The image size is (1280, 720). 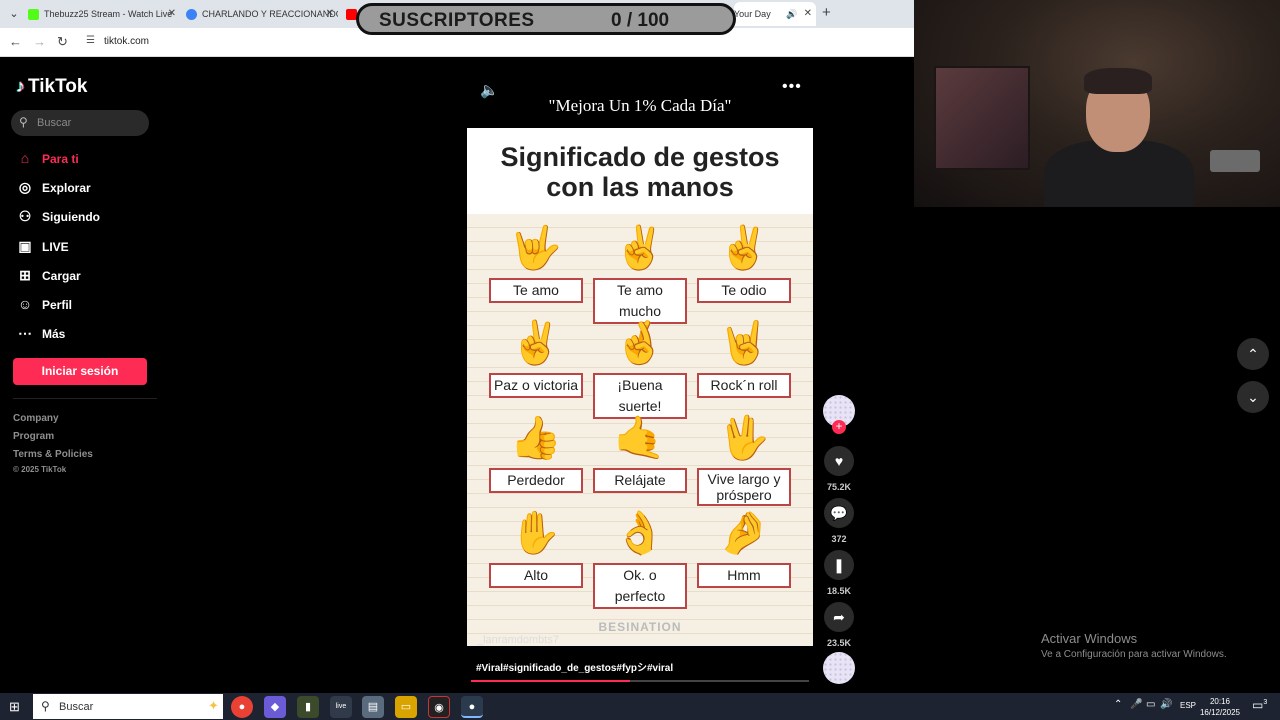 I want to click on browser-tab-active: Your Day 🔊 ✕, so click(x=775, y=14).